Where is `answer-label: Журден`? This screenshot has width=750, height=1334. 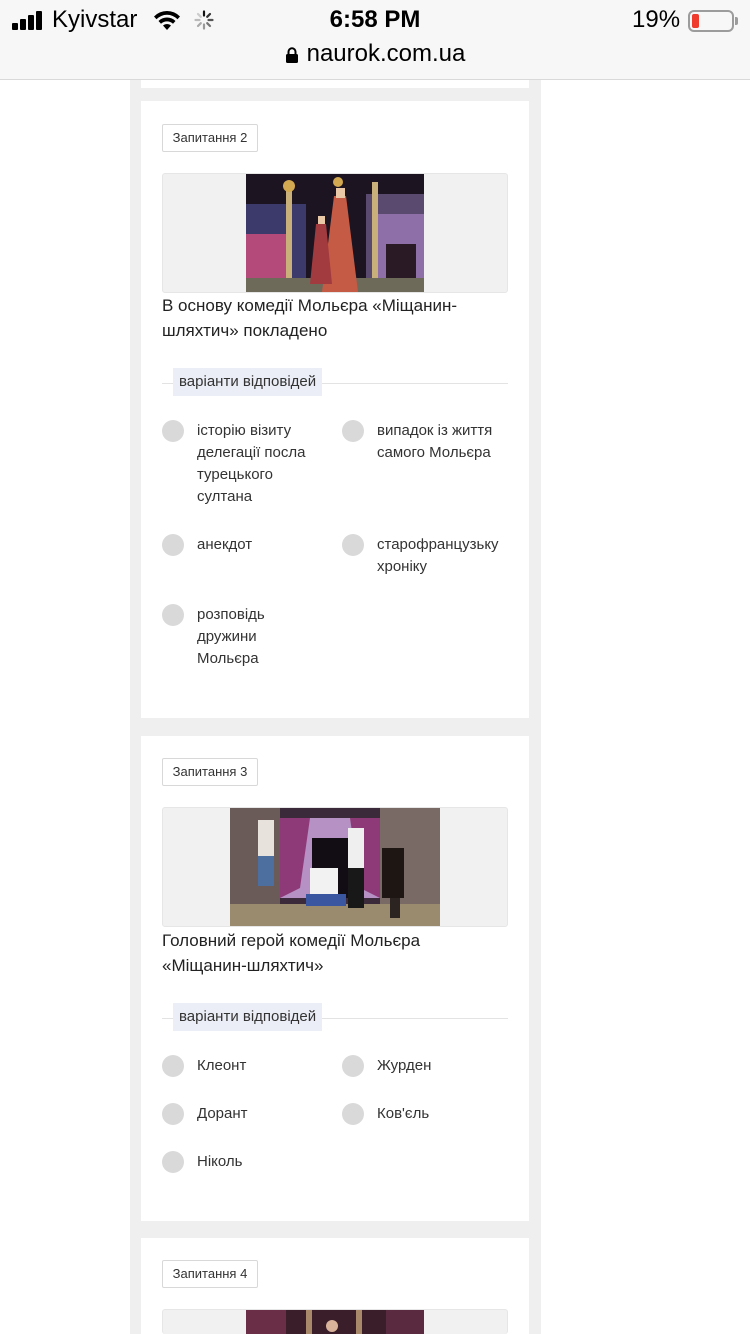
answer-label: Журден is located at coordinates (404, 1065).